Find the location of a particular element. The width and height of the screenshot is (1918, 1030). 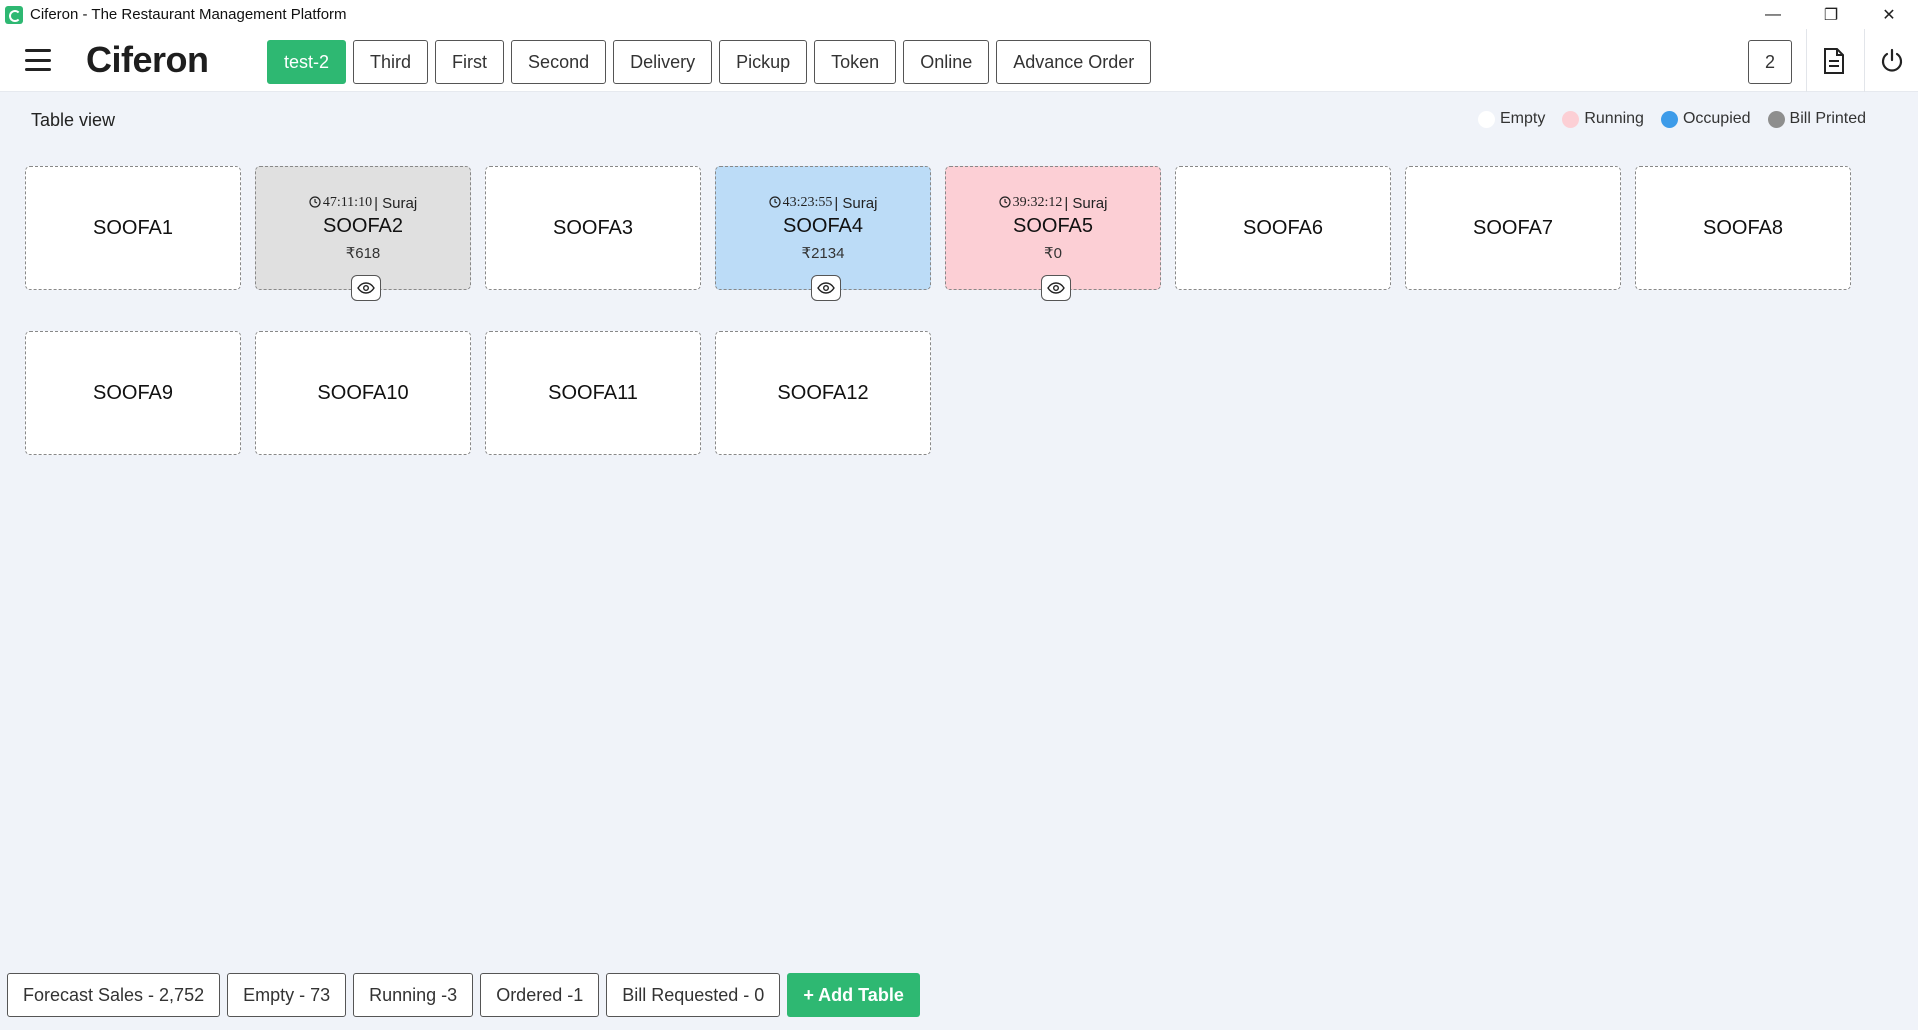

tab-delivery: Delivery is located at coordinates (663, 62).